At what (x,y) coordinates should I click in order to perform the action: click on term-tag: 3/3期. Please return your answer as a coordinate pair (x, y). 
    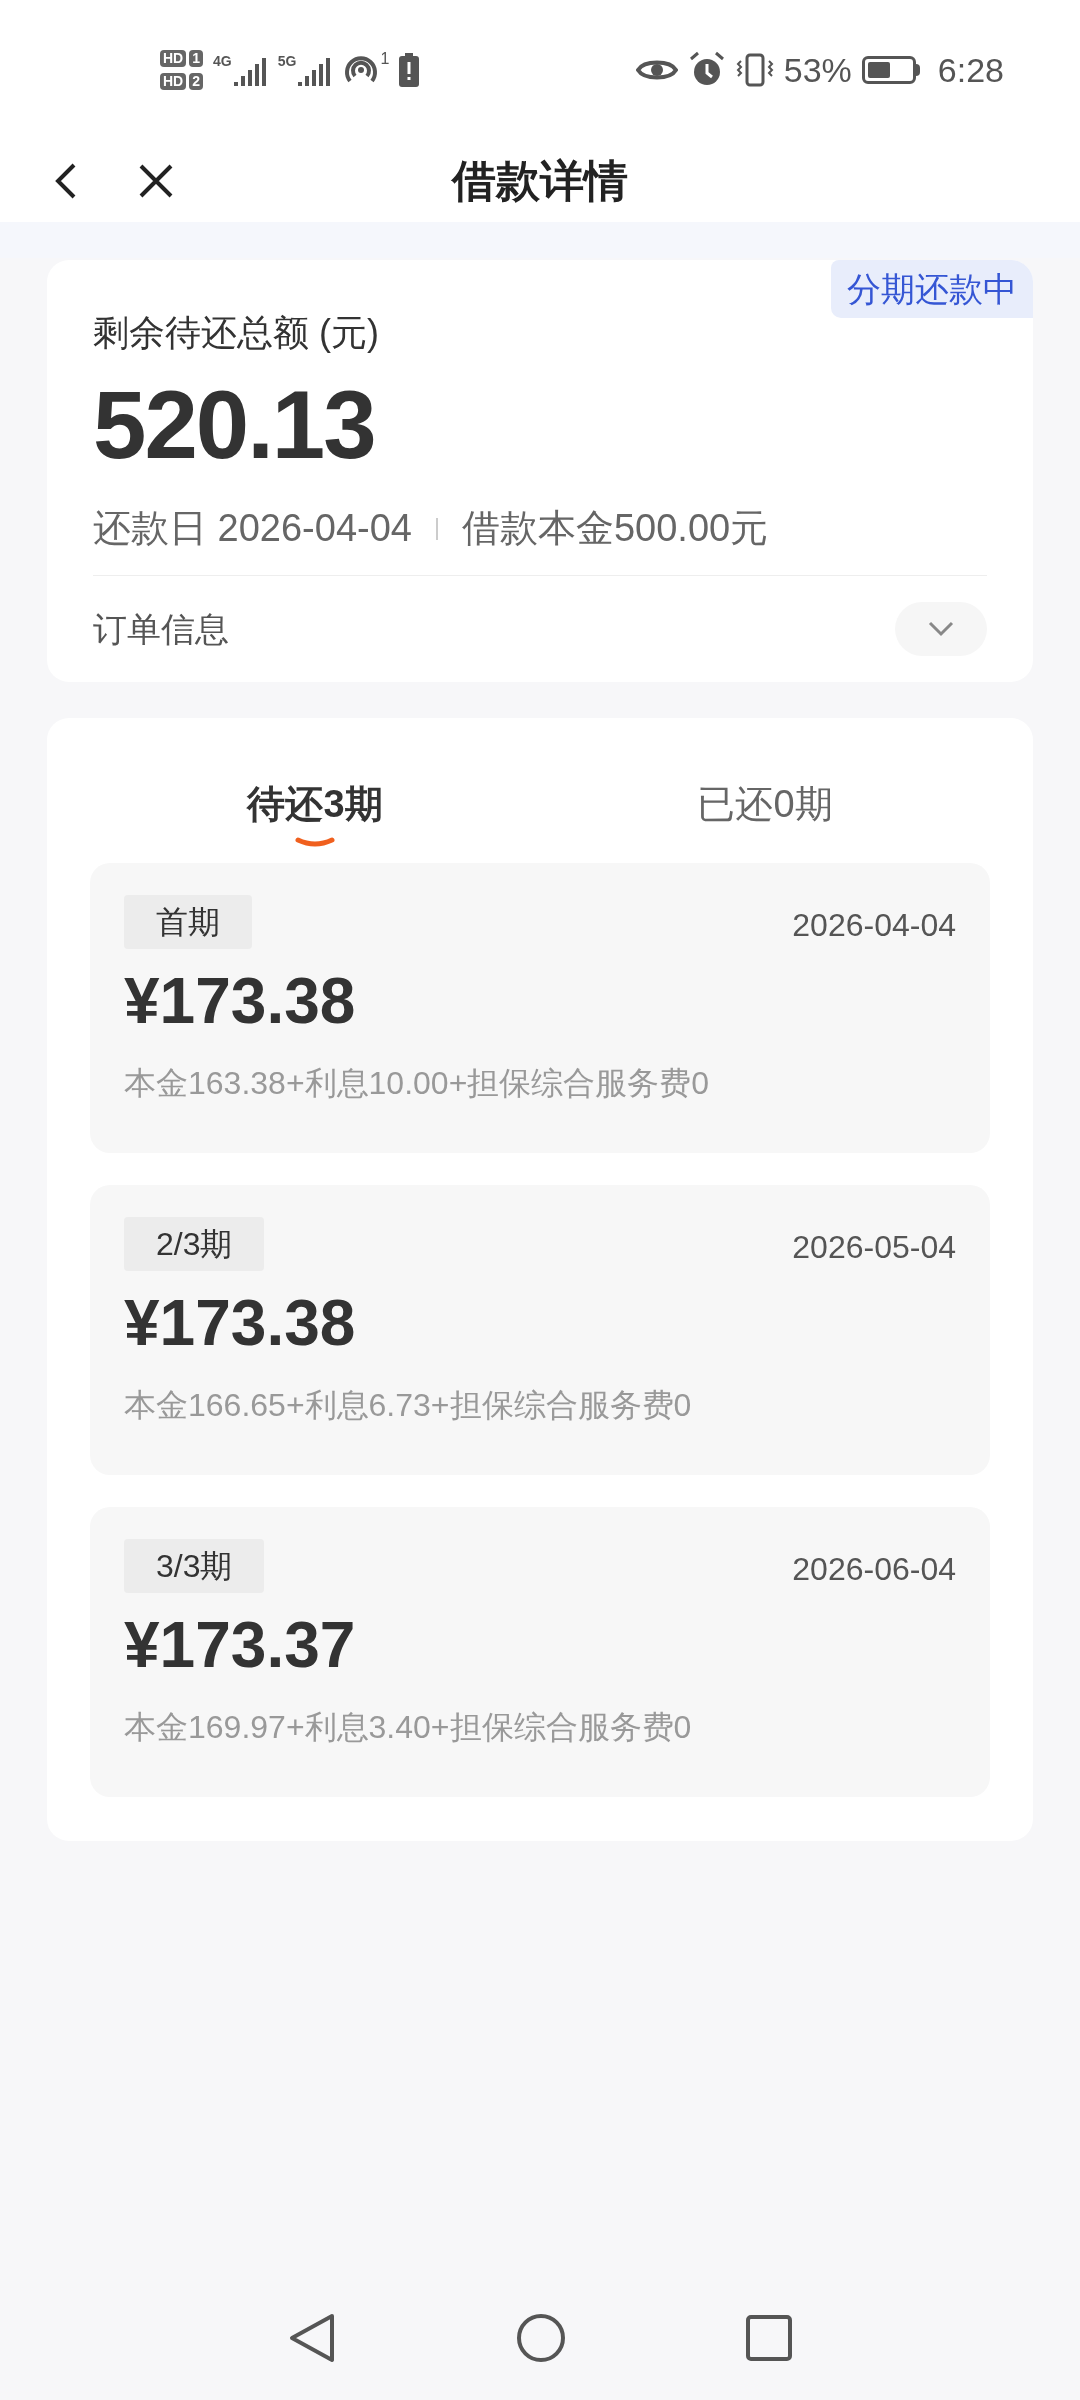
    Looking at the image, I should click on (194, 1566).